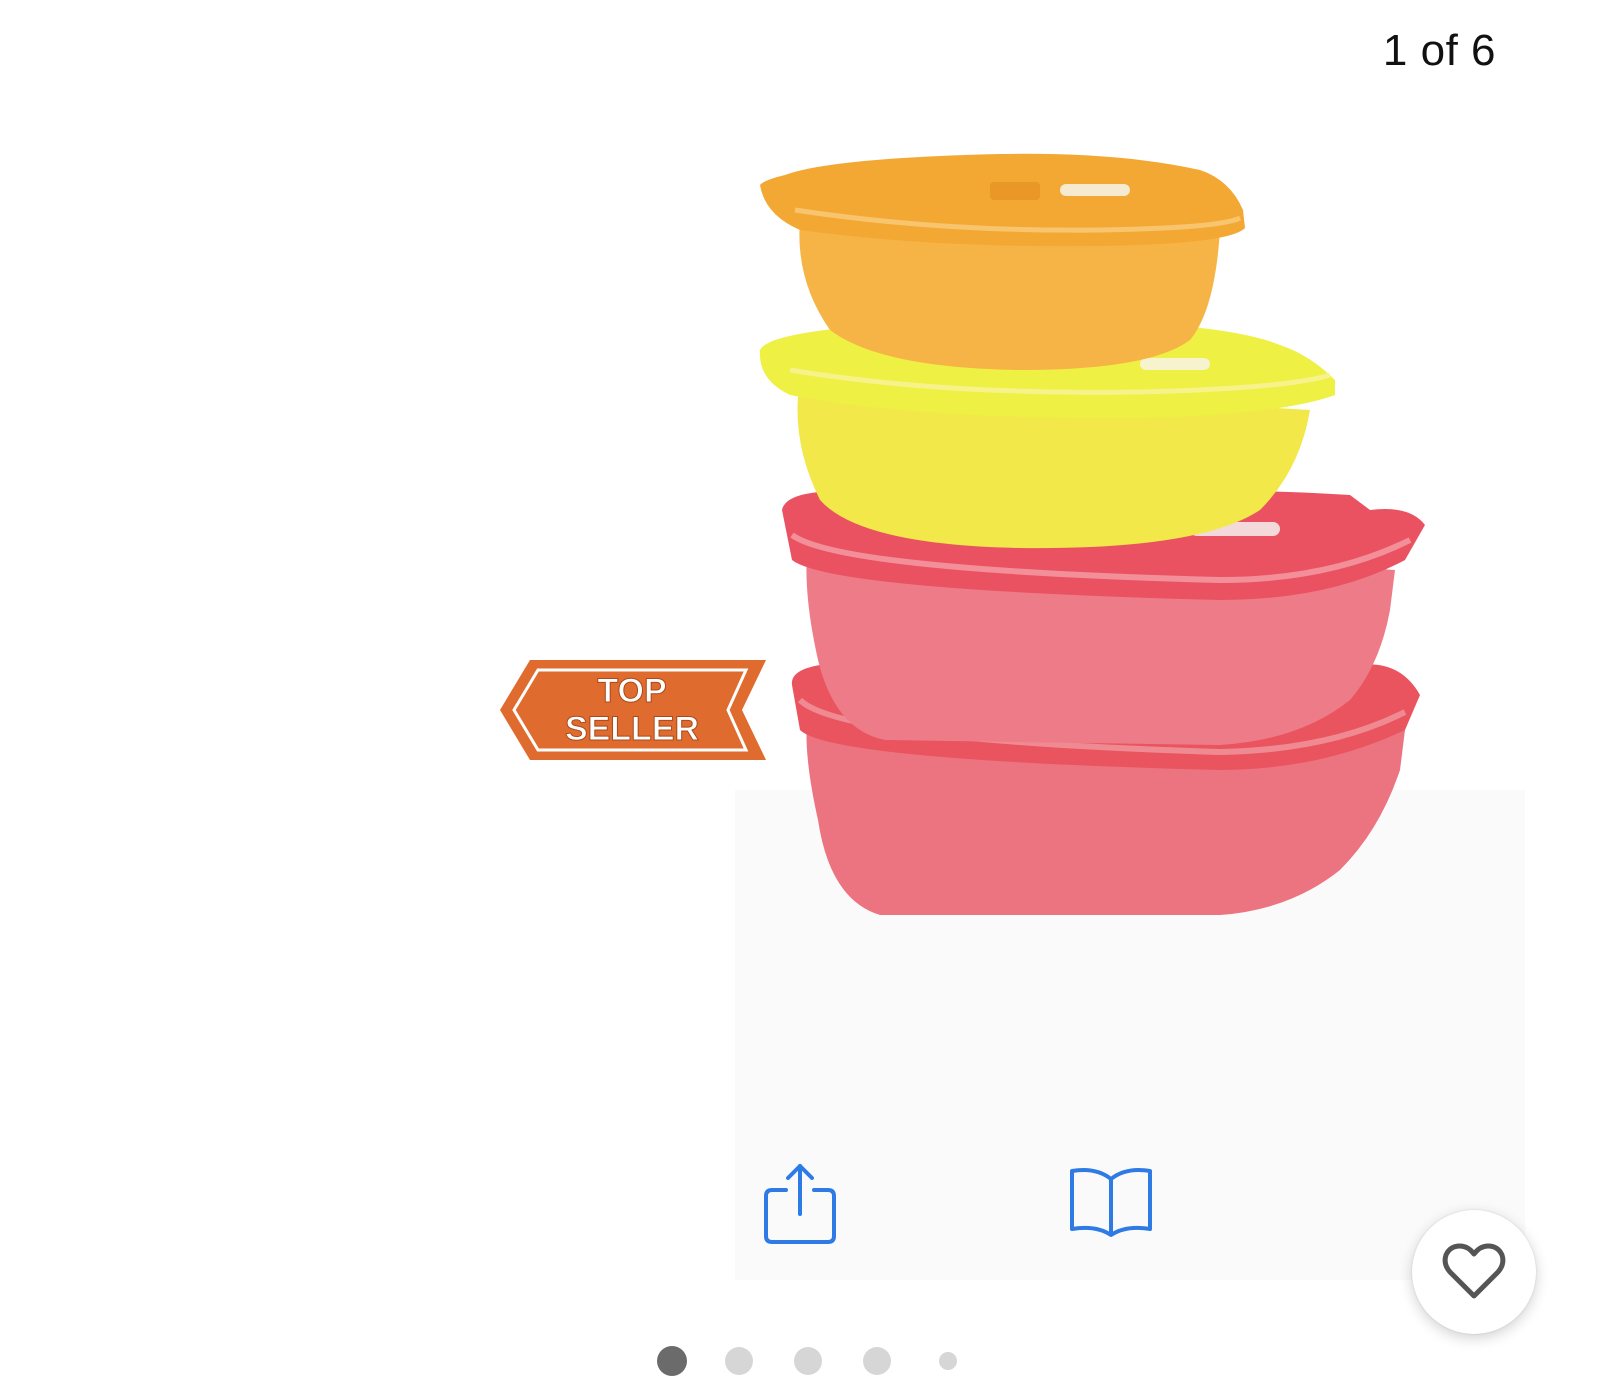  I want to click on badge-line-top: TOP, so click(631, 691).